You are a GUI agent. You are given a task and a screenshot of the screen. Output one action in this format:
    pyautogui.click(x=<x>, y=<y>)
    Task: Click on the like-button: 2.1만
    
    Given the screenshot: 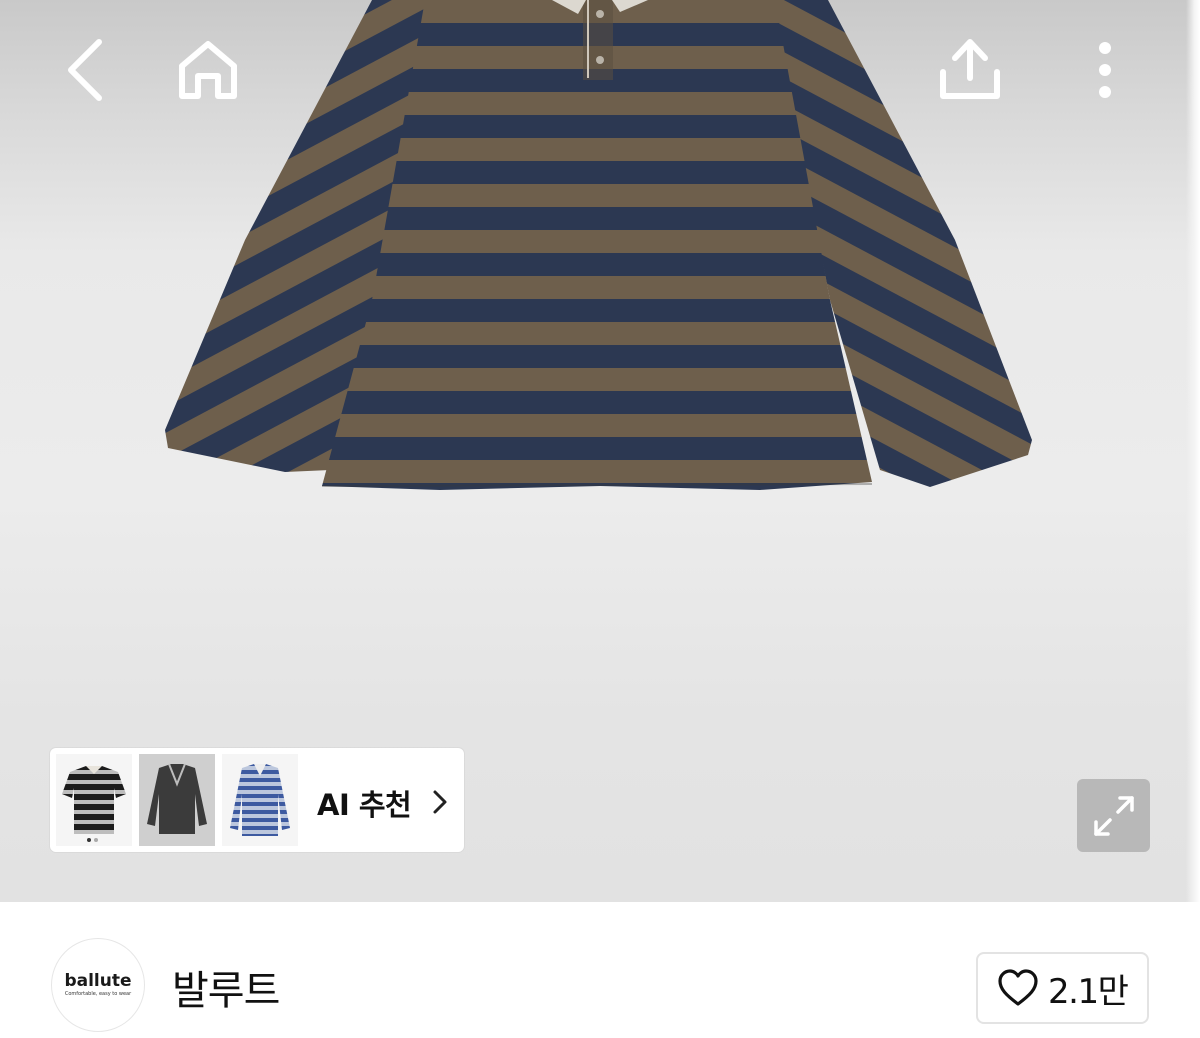 What is the action you would take?
    pyautogui.click(x=1062, y=988)
    